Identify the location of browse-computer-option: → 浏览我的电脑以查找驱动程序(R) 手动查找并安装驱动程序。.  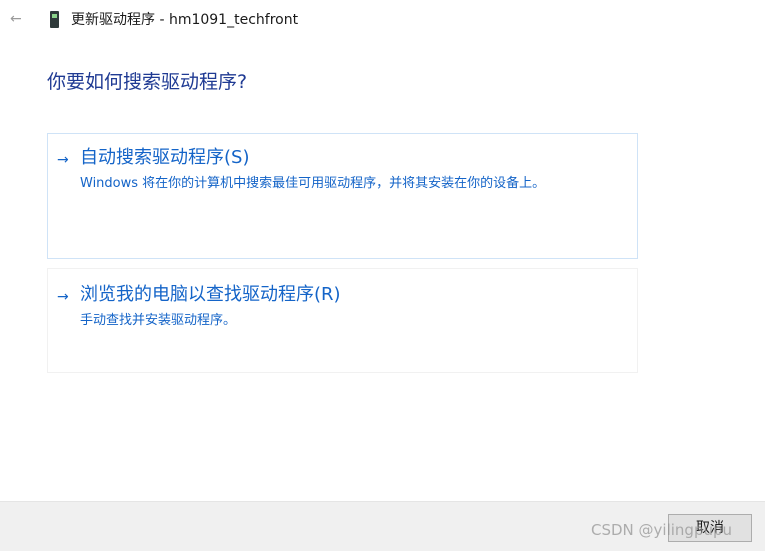
(342, 320).